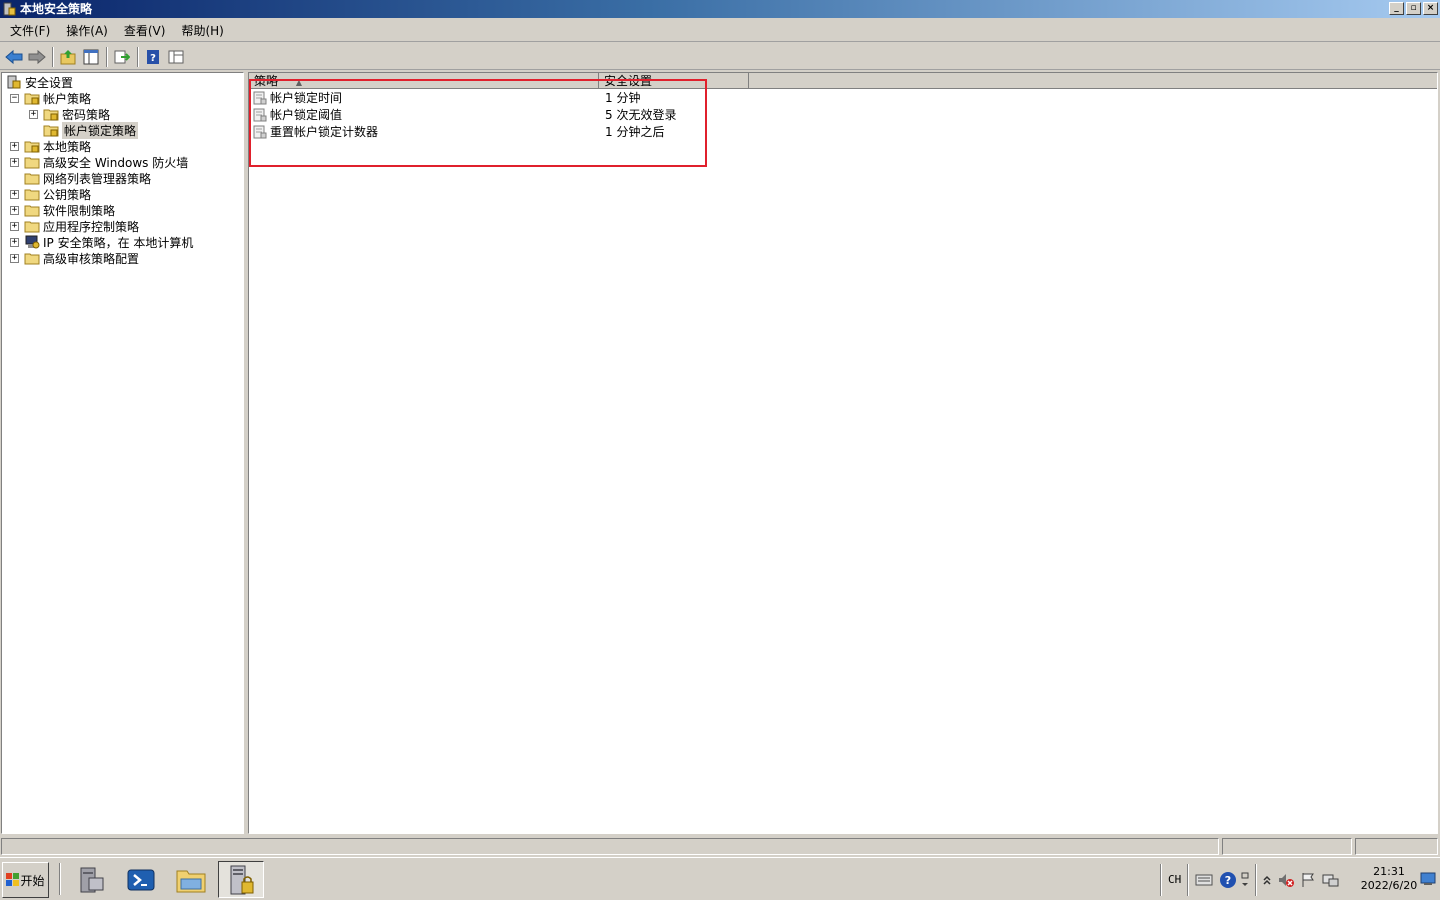  I want to click on tree-root: 安全设置, so click(39, 82).